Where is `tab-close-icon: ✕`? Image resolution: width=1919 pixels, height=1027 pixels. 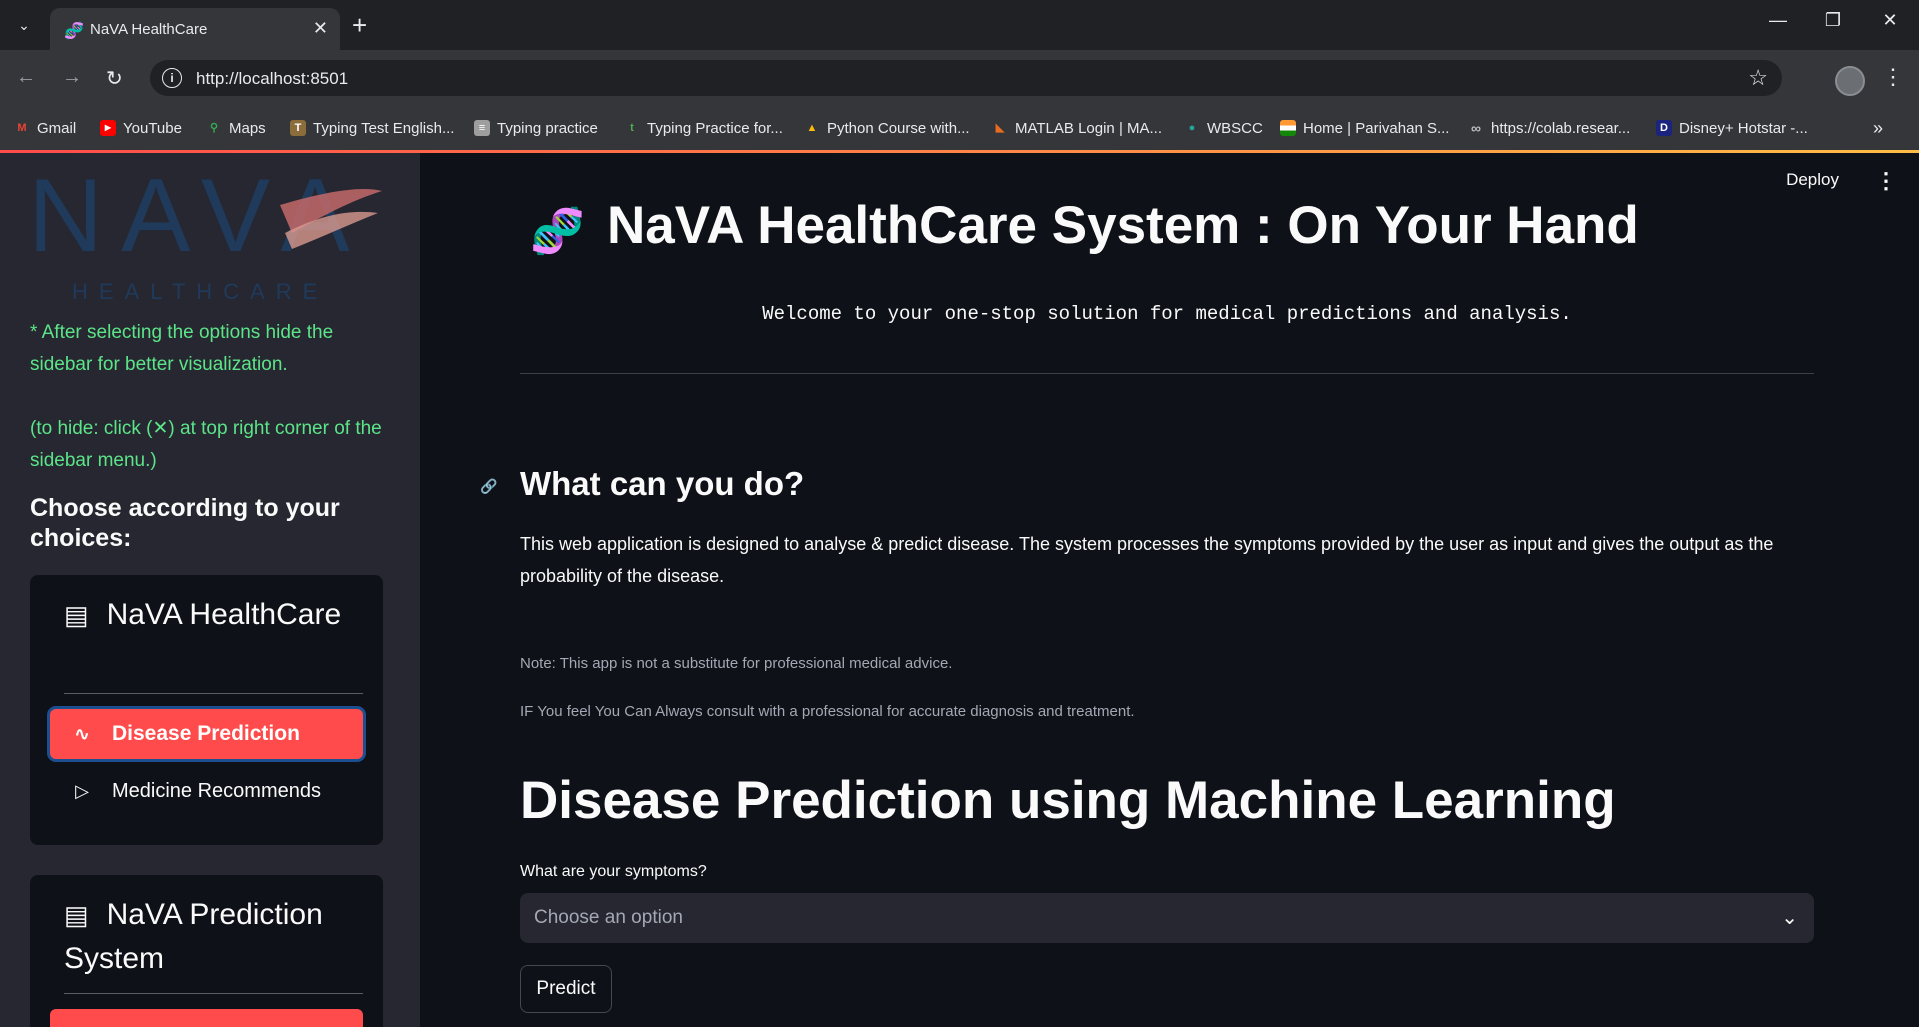 tab-close-icon: ✕ is located at coordinates (320, 28).